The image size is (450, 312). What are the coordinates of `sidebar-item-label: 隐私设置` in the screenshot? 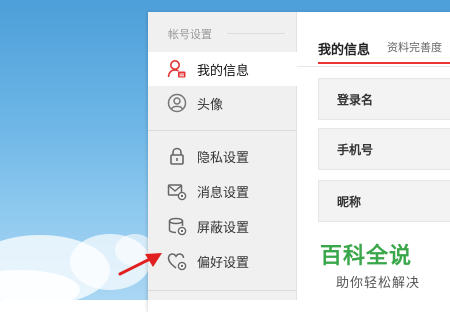 It's located at (223, 158).